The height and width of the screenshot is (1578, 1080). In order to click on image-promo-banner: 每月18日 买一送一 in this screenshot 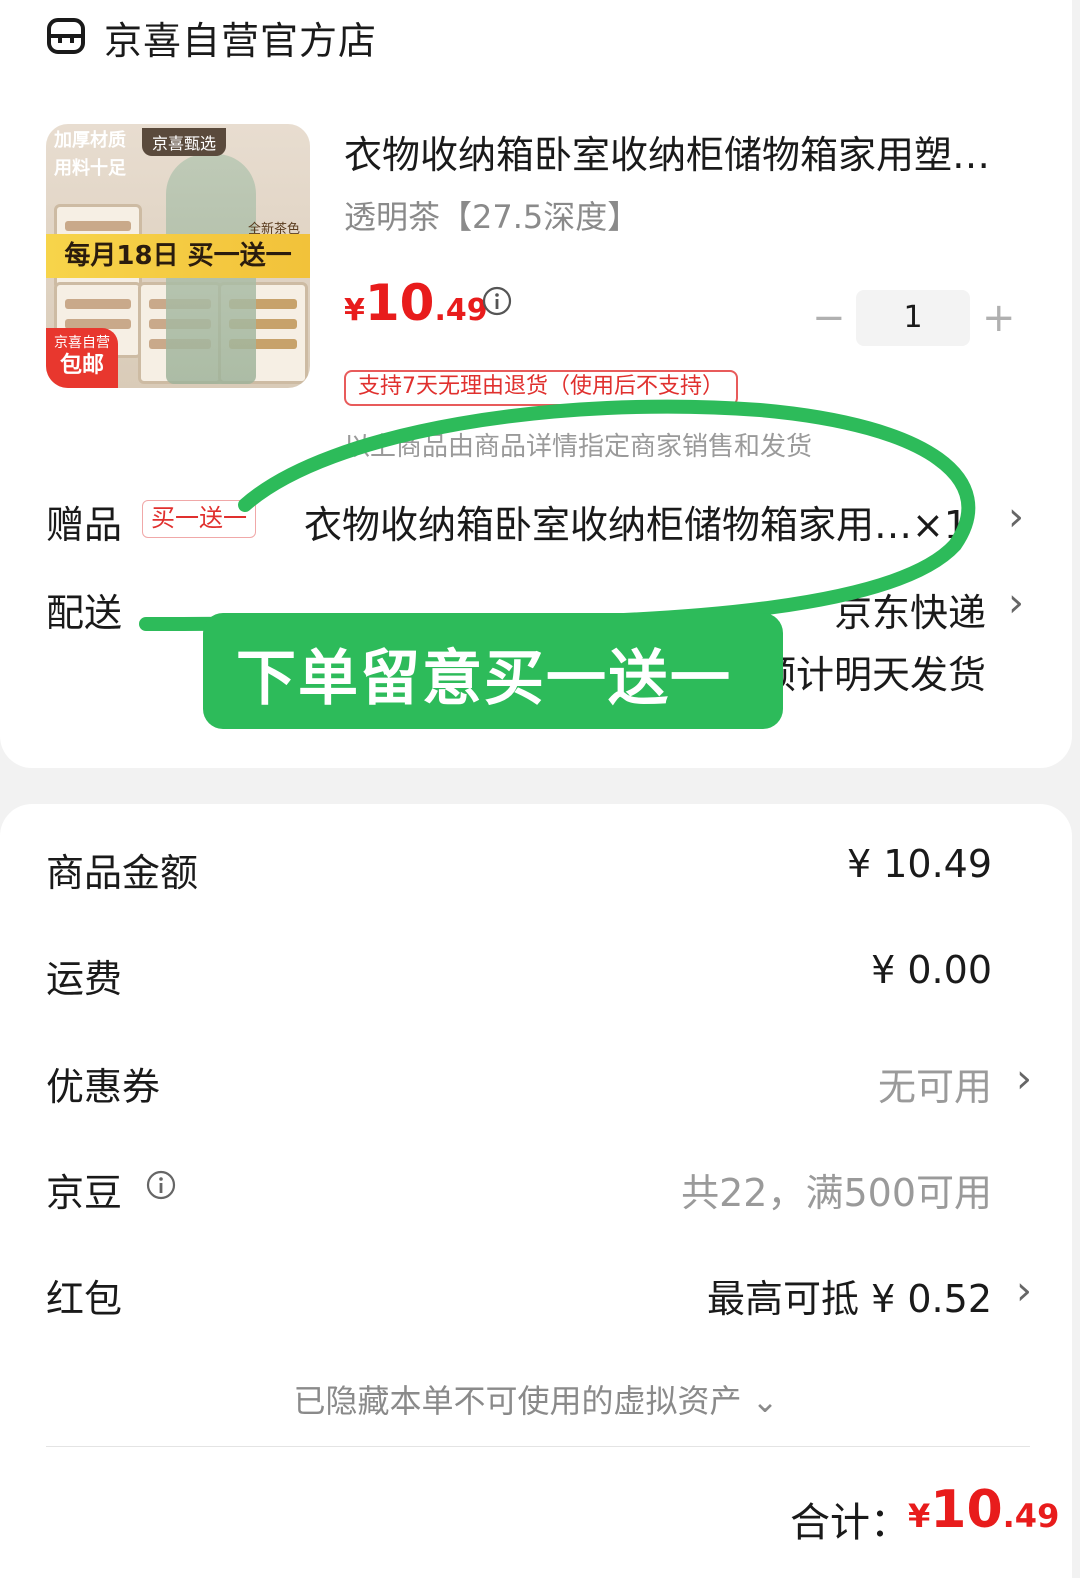, I will do `click(178, 256)`.